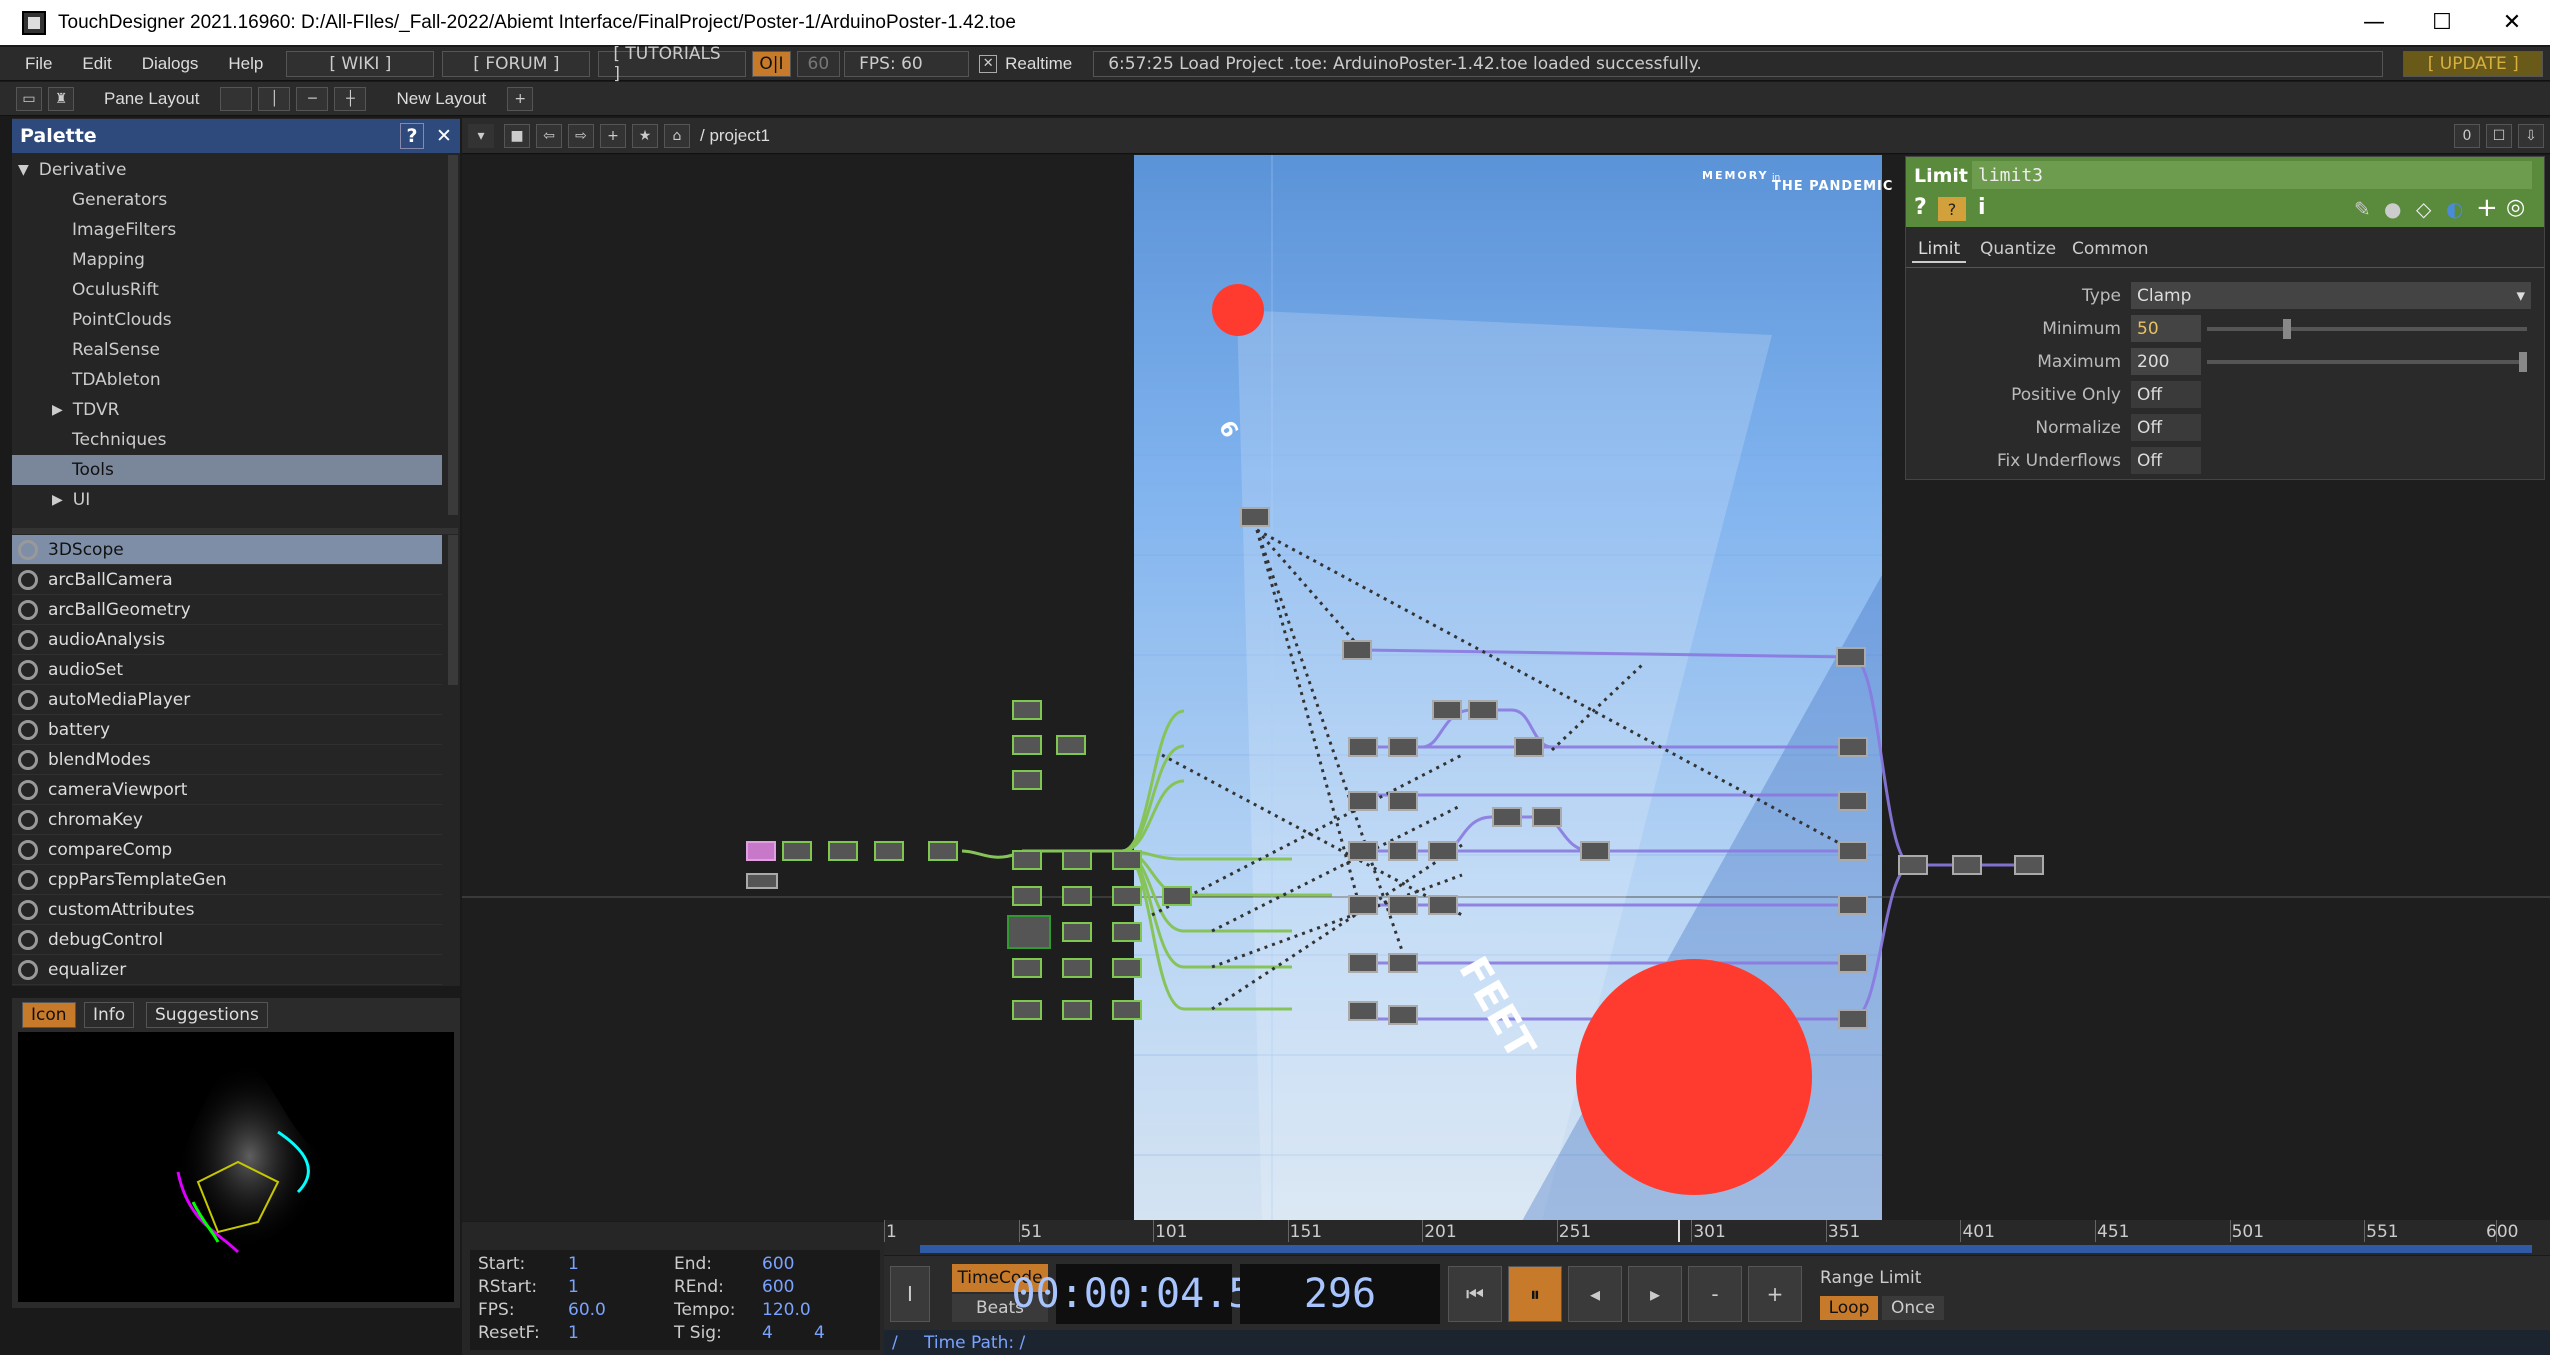  Describe the element at coordinates (2367, 328) in the screenshot. I see `minimum-slider` at that location.